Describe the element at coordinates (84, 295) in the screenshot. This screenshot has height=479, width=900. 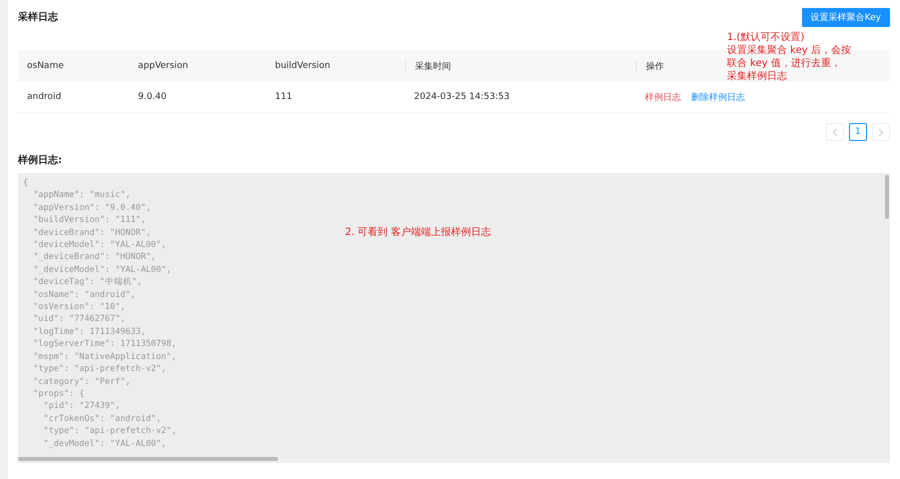
I see `code-line: "osName": "android",` at that location.